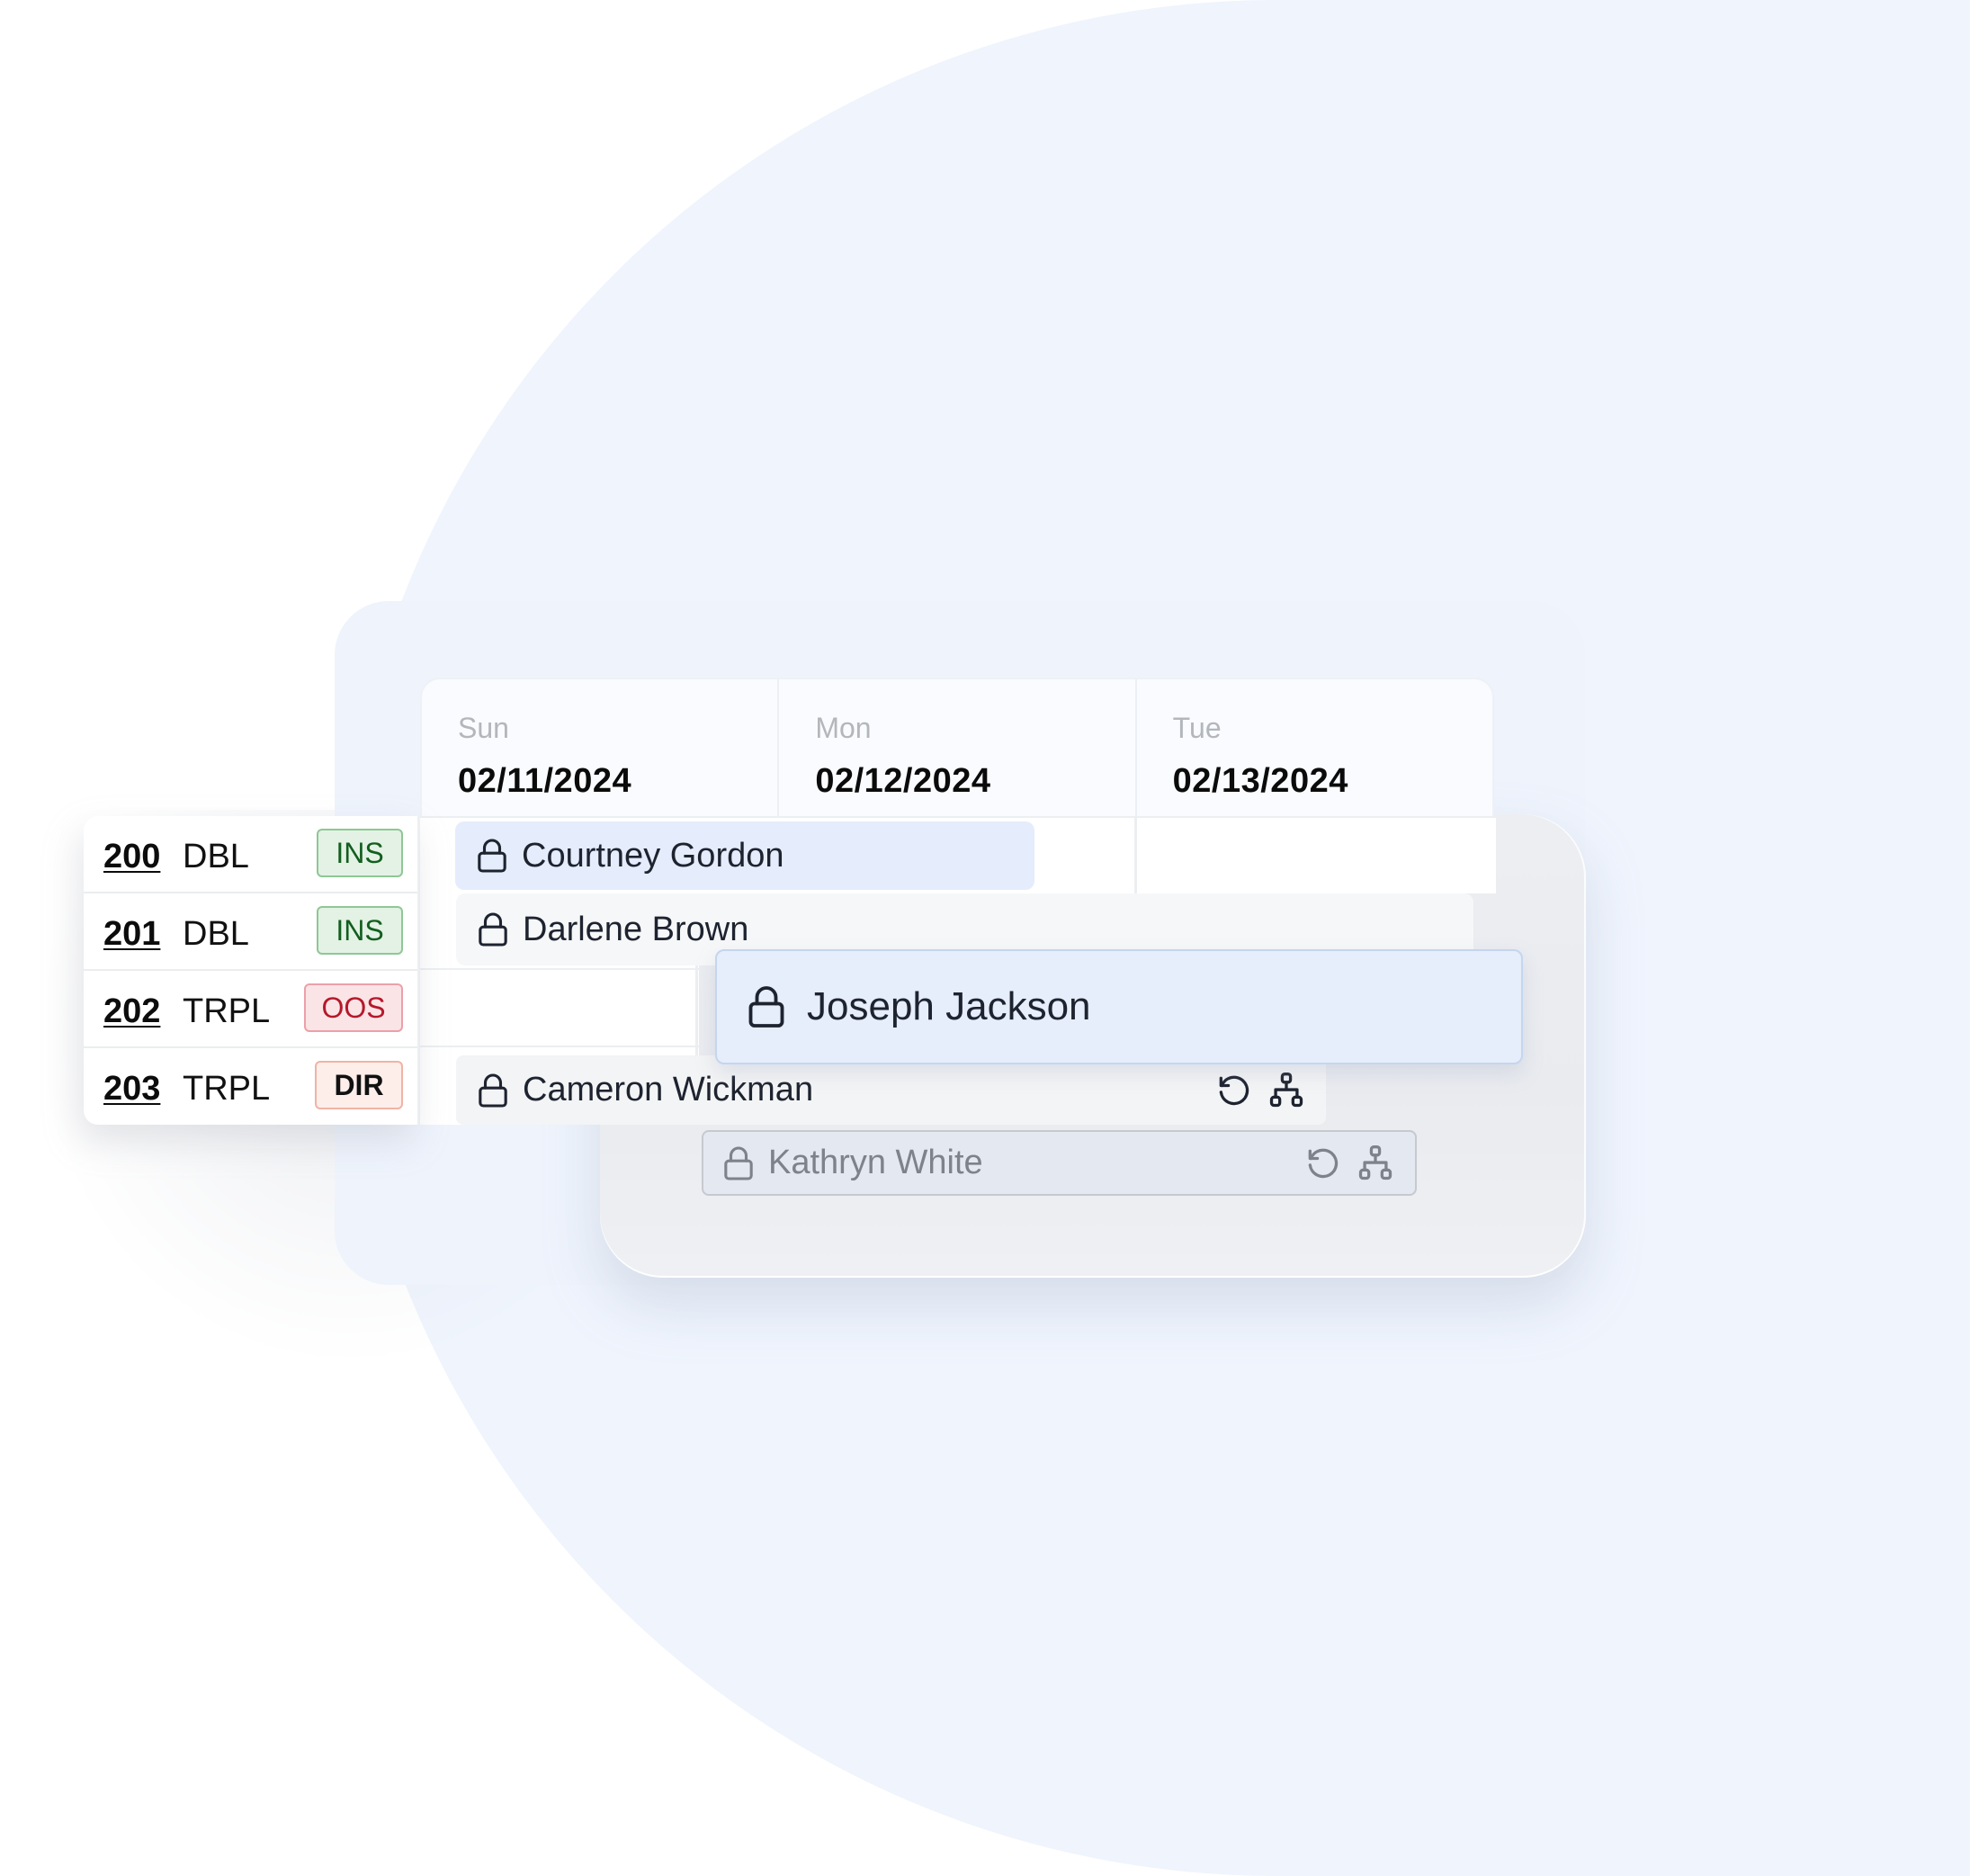  I want to click on date-label: 02/13/2024, so click(1260, 781).